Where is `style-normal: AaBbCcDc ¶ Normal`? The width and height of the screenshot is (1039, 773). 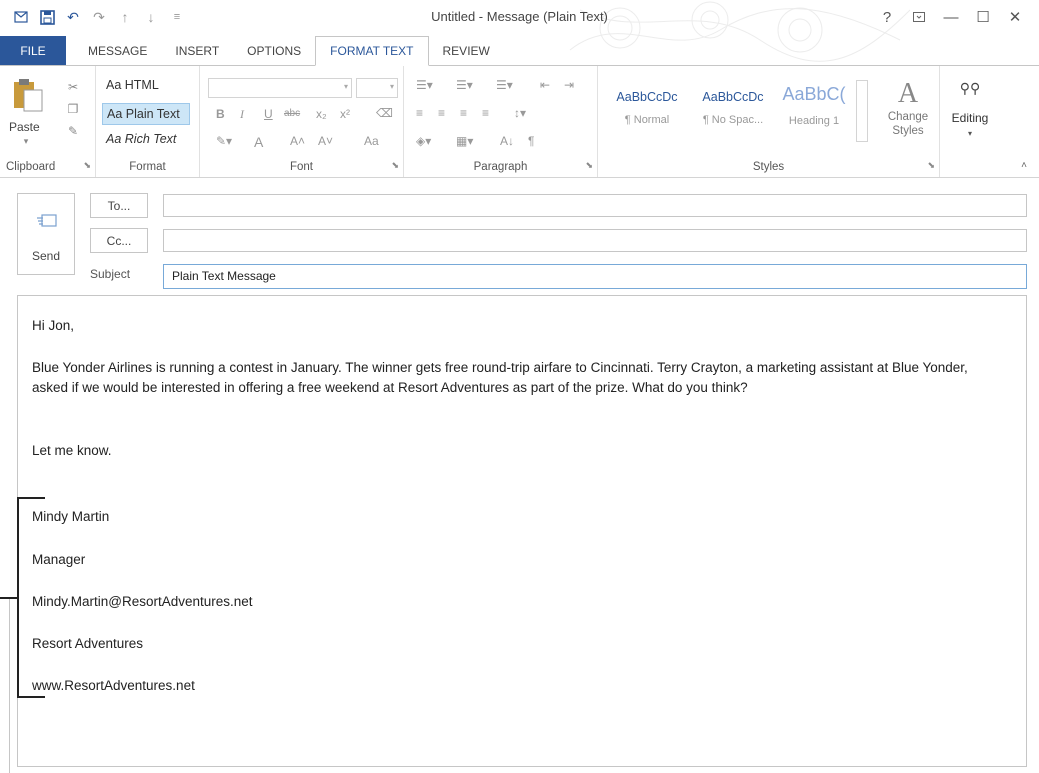
style-normal: AaBbCcDc ¶ Normal is located at coordinates (647, 111).